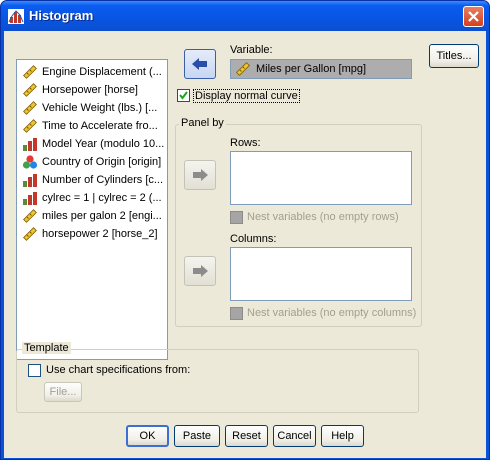 Image resolution: width=490 pixels, height=460 pixels. Describe the element at coordinates (34, 370) in the screenshot. I see `use-chart-spec-checkbox` at that location.